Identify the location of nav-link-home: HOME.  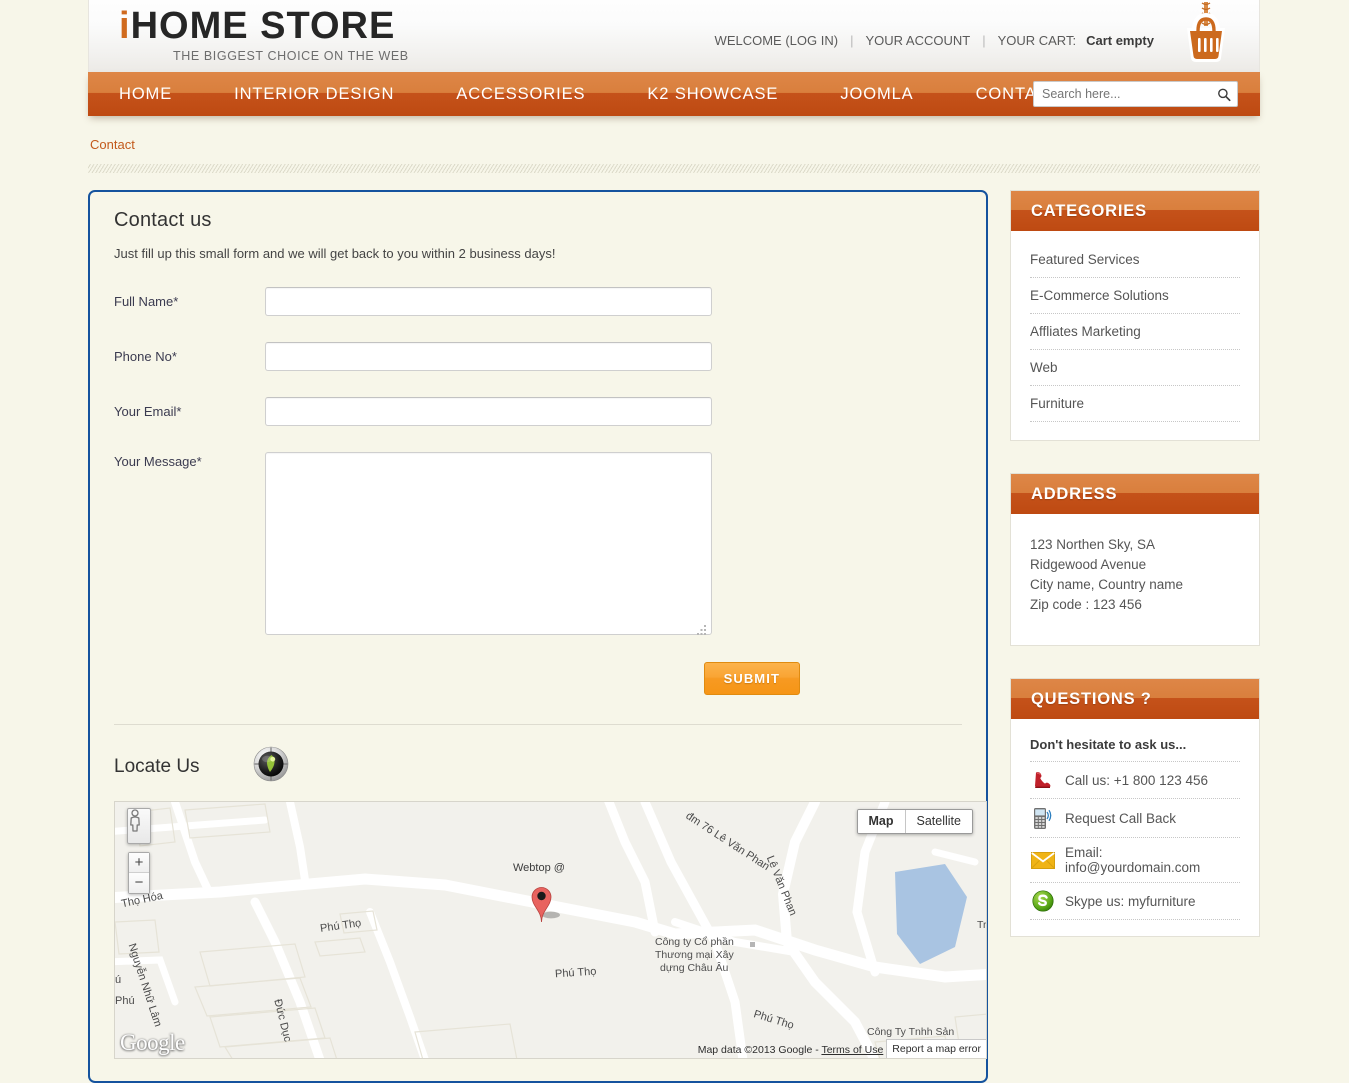
(145, 94).